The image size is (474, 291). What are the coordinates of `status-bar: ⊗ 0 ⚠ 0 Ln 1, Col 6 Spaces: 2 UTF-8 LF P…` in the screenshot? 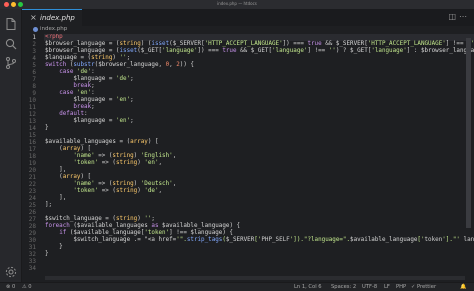 It's located at (237, 286).